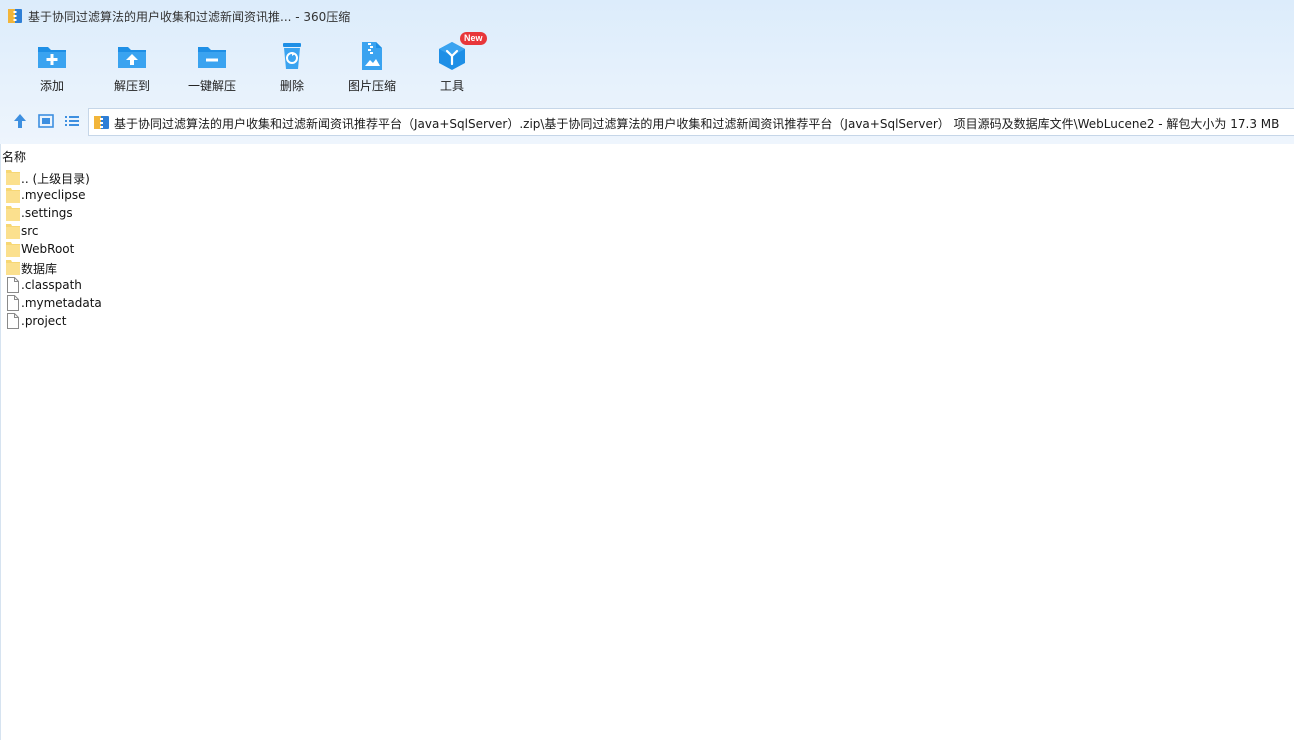  I want to click on add-label: 添加, so click(51, 86).